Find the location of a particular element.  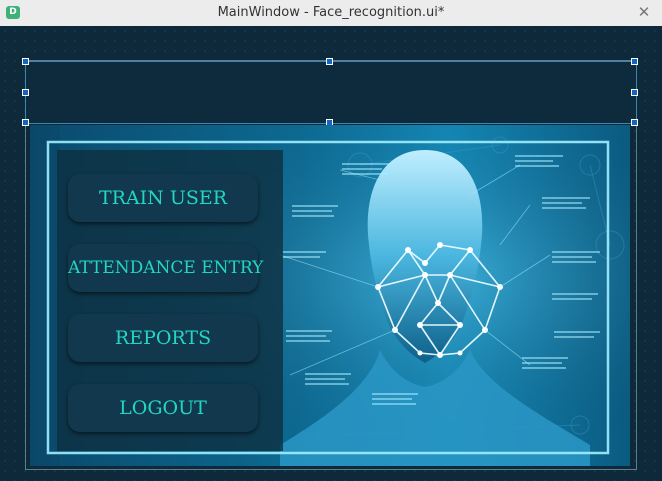

resize-handle-mr is located at coordinates (634, 92).